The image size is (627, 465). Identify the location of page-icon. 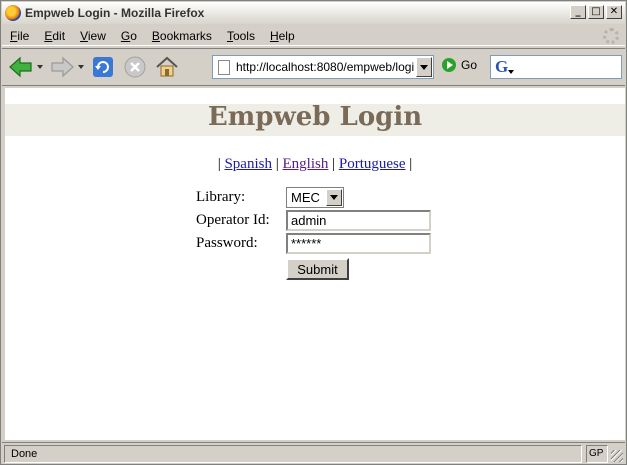
(224, 67).